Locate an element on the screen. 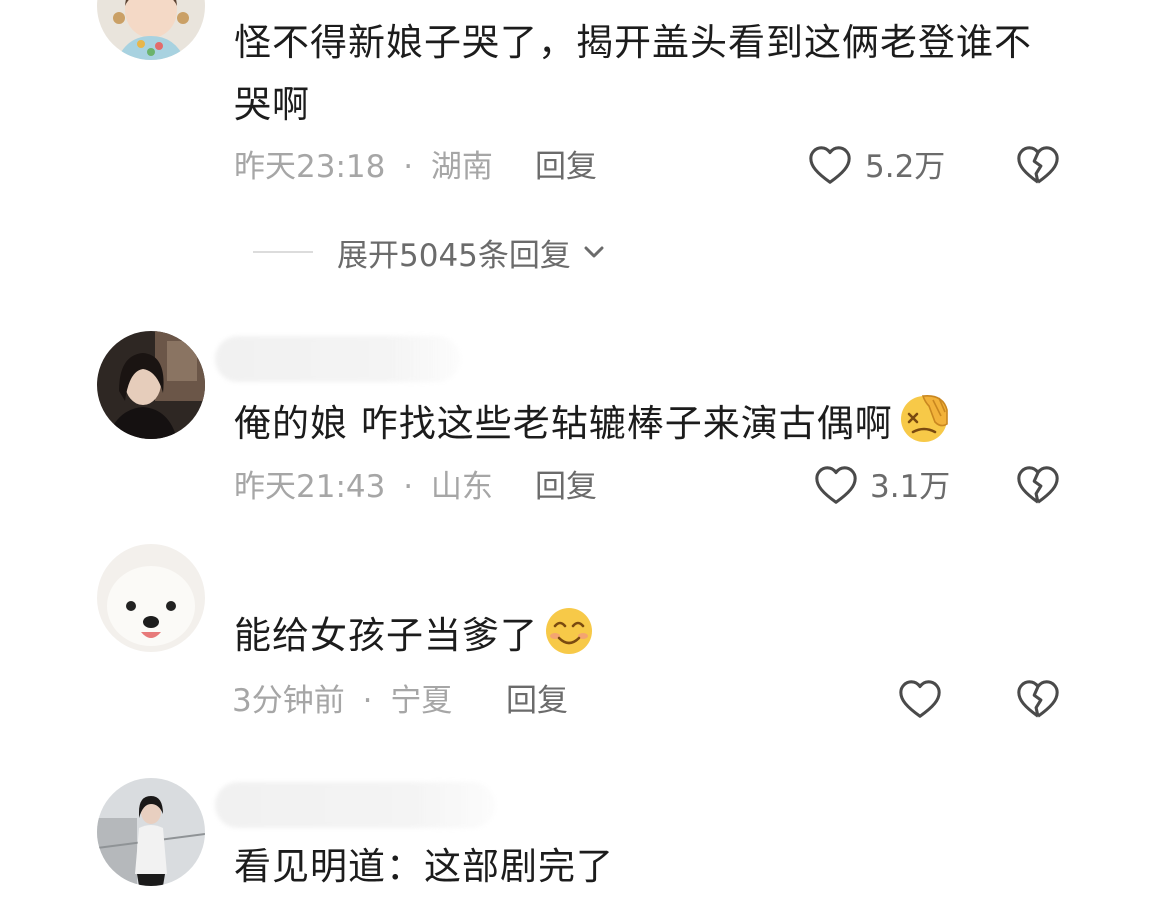  comment-text: 看见明道：这部剧完了 is located at coordinates (424, 867).